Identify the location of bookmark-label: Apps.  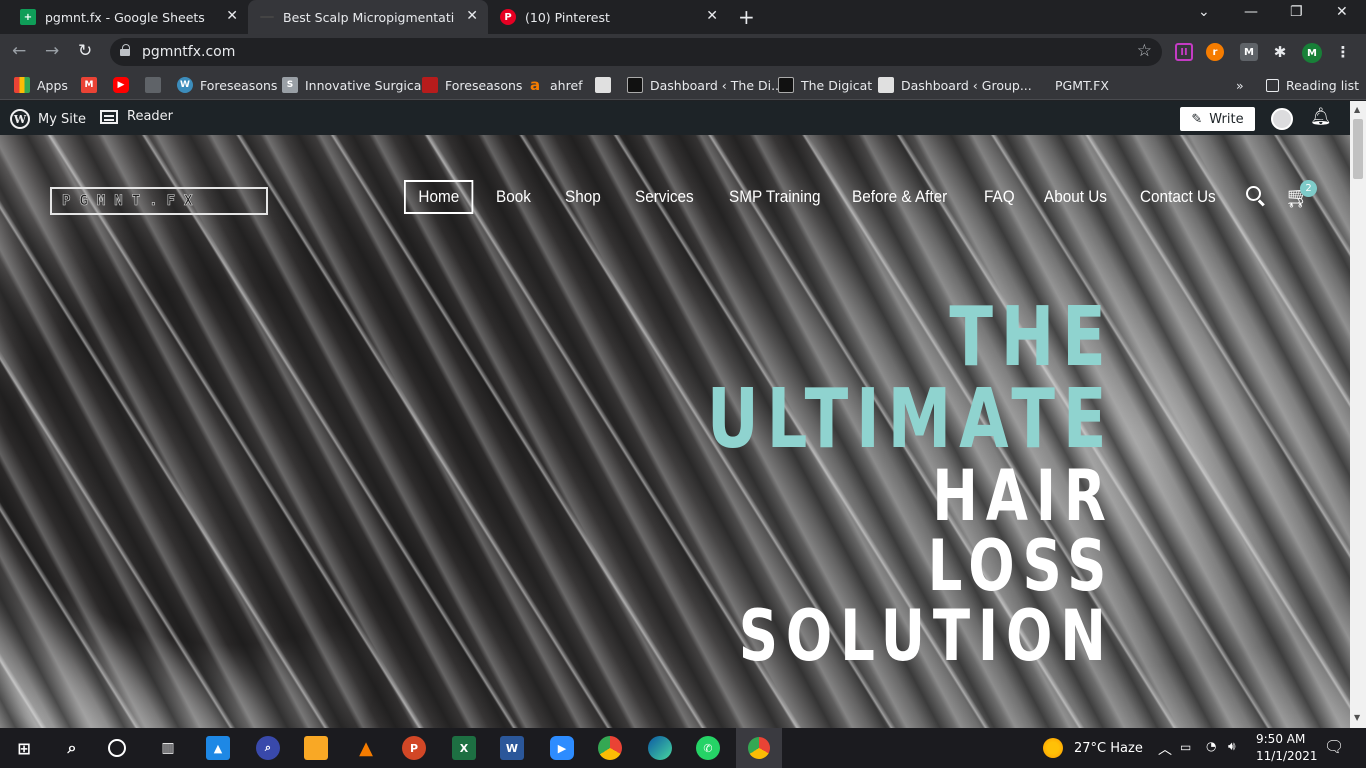
(52, 85).